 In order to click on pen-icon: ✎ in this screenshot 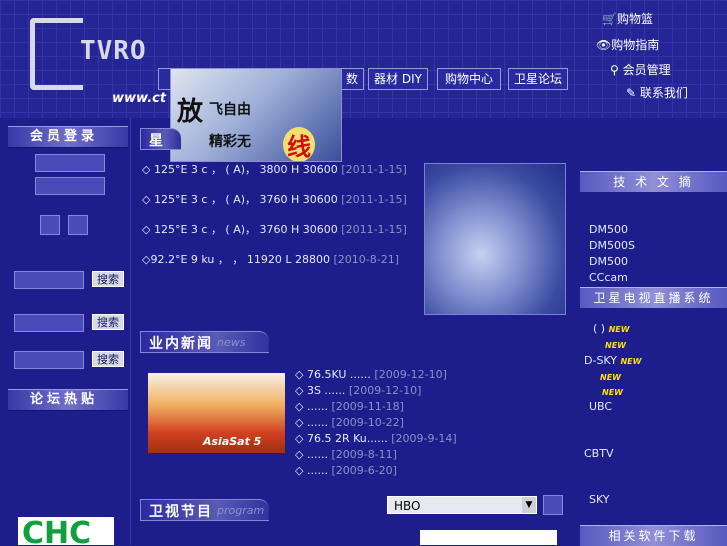, I will do `click(633, 93)`.